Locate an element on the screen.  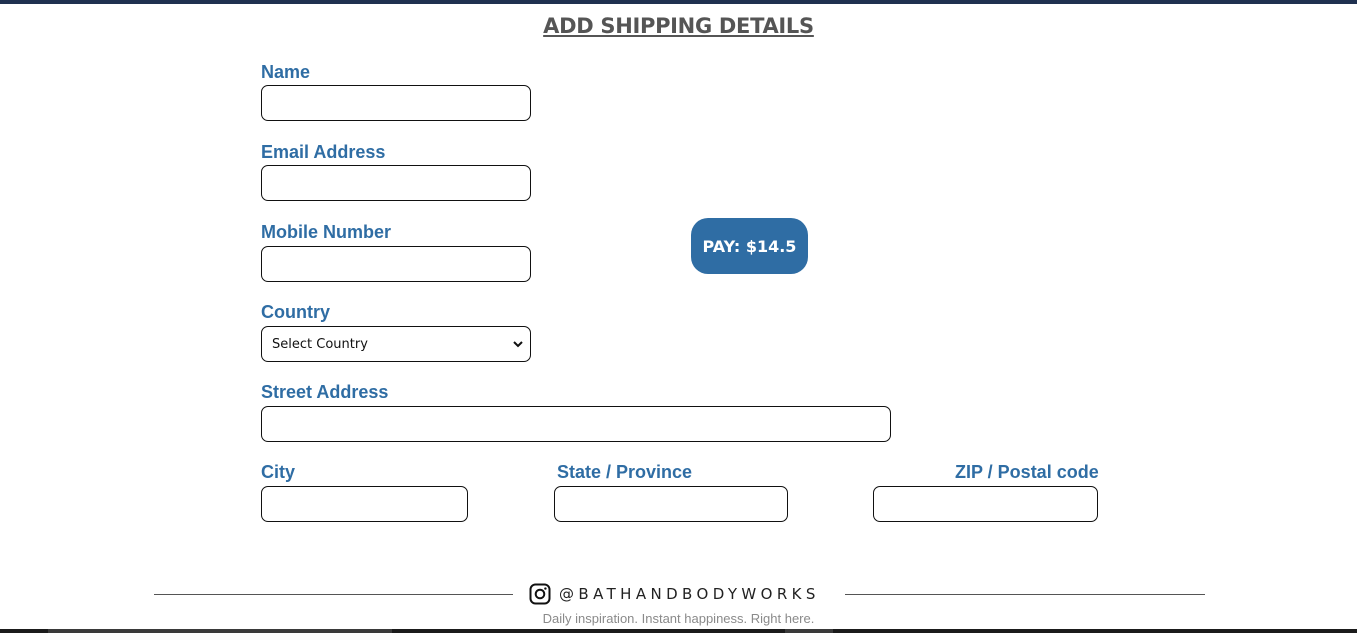
country-label: Country is located at coordinates (295, 312).